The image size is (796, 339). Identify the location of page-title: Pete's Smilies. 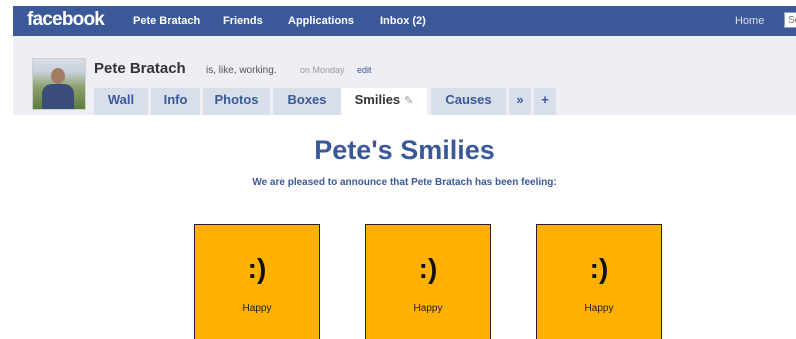
(404, 150).